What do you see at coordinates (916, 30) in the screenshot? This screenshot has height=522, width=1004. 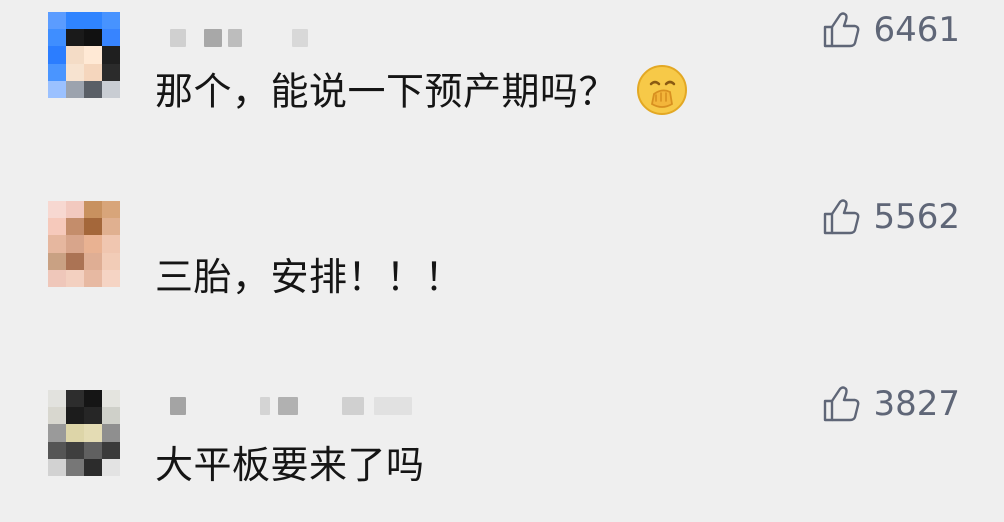 I see `like-count: 6461` at bounding box center [916, 30].